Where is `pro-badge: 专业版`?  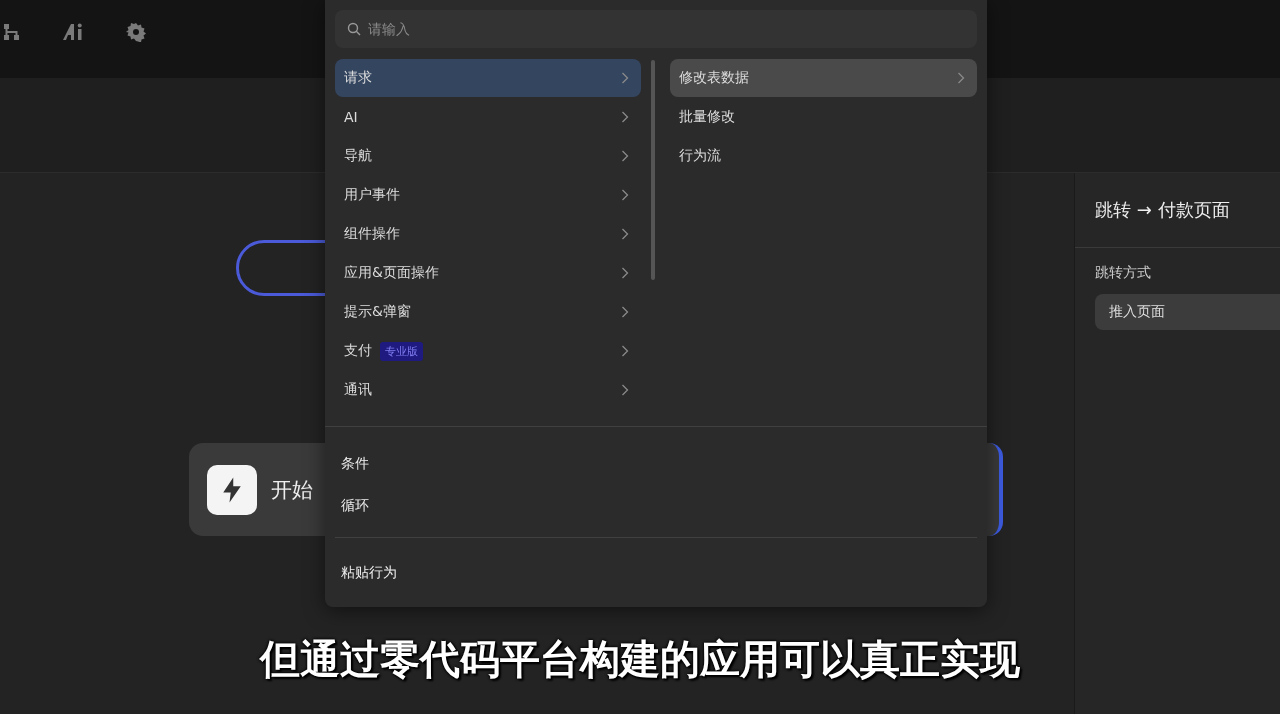 pro-badge: 专业版 is located at coordinates (401, 351).